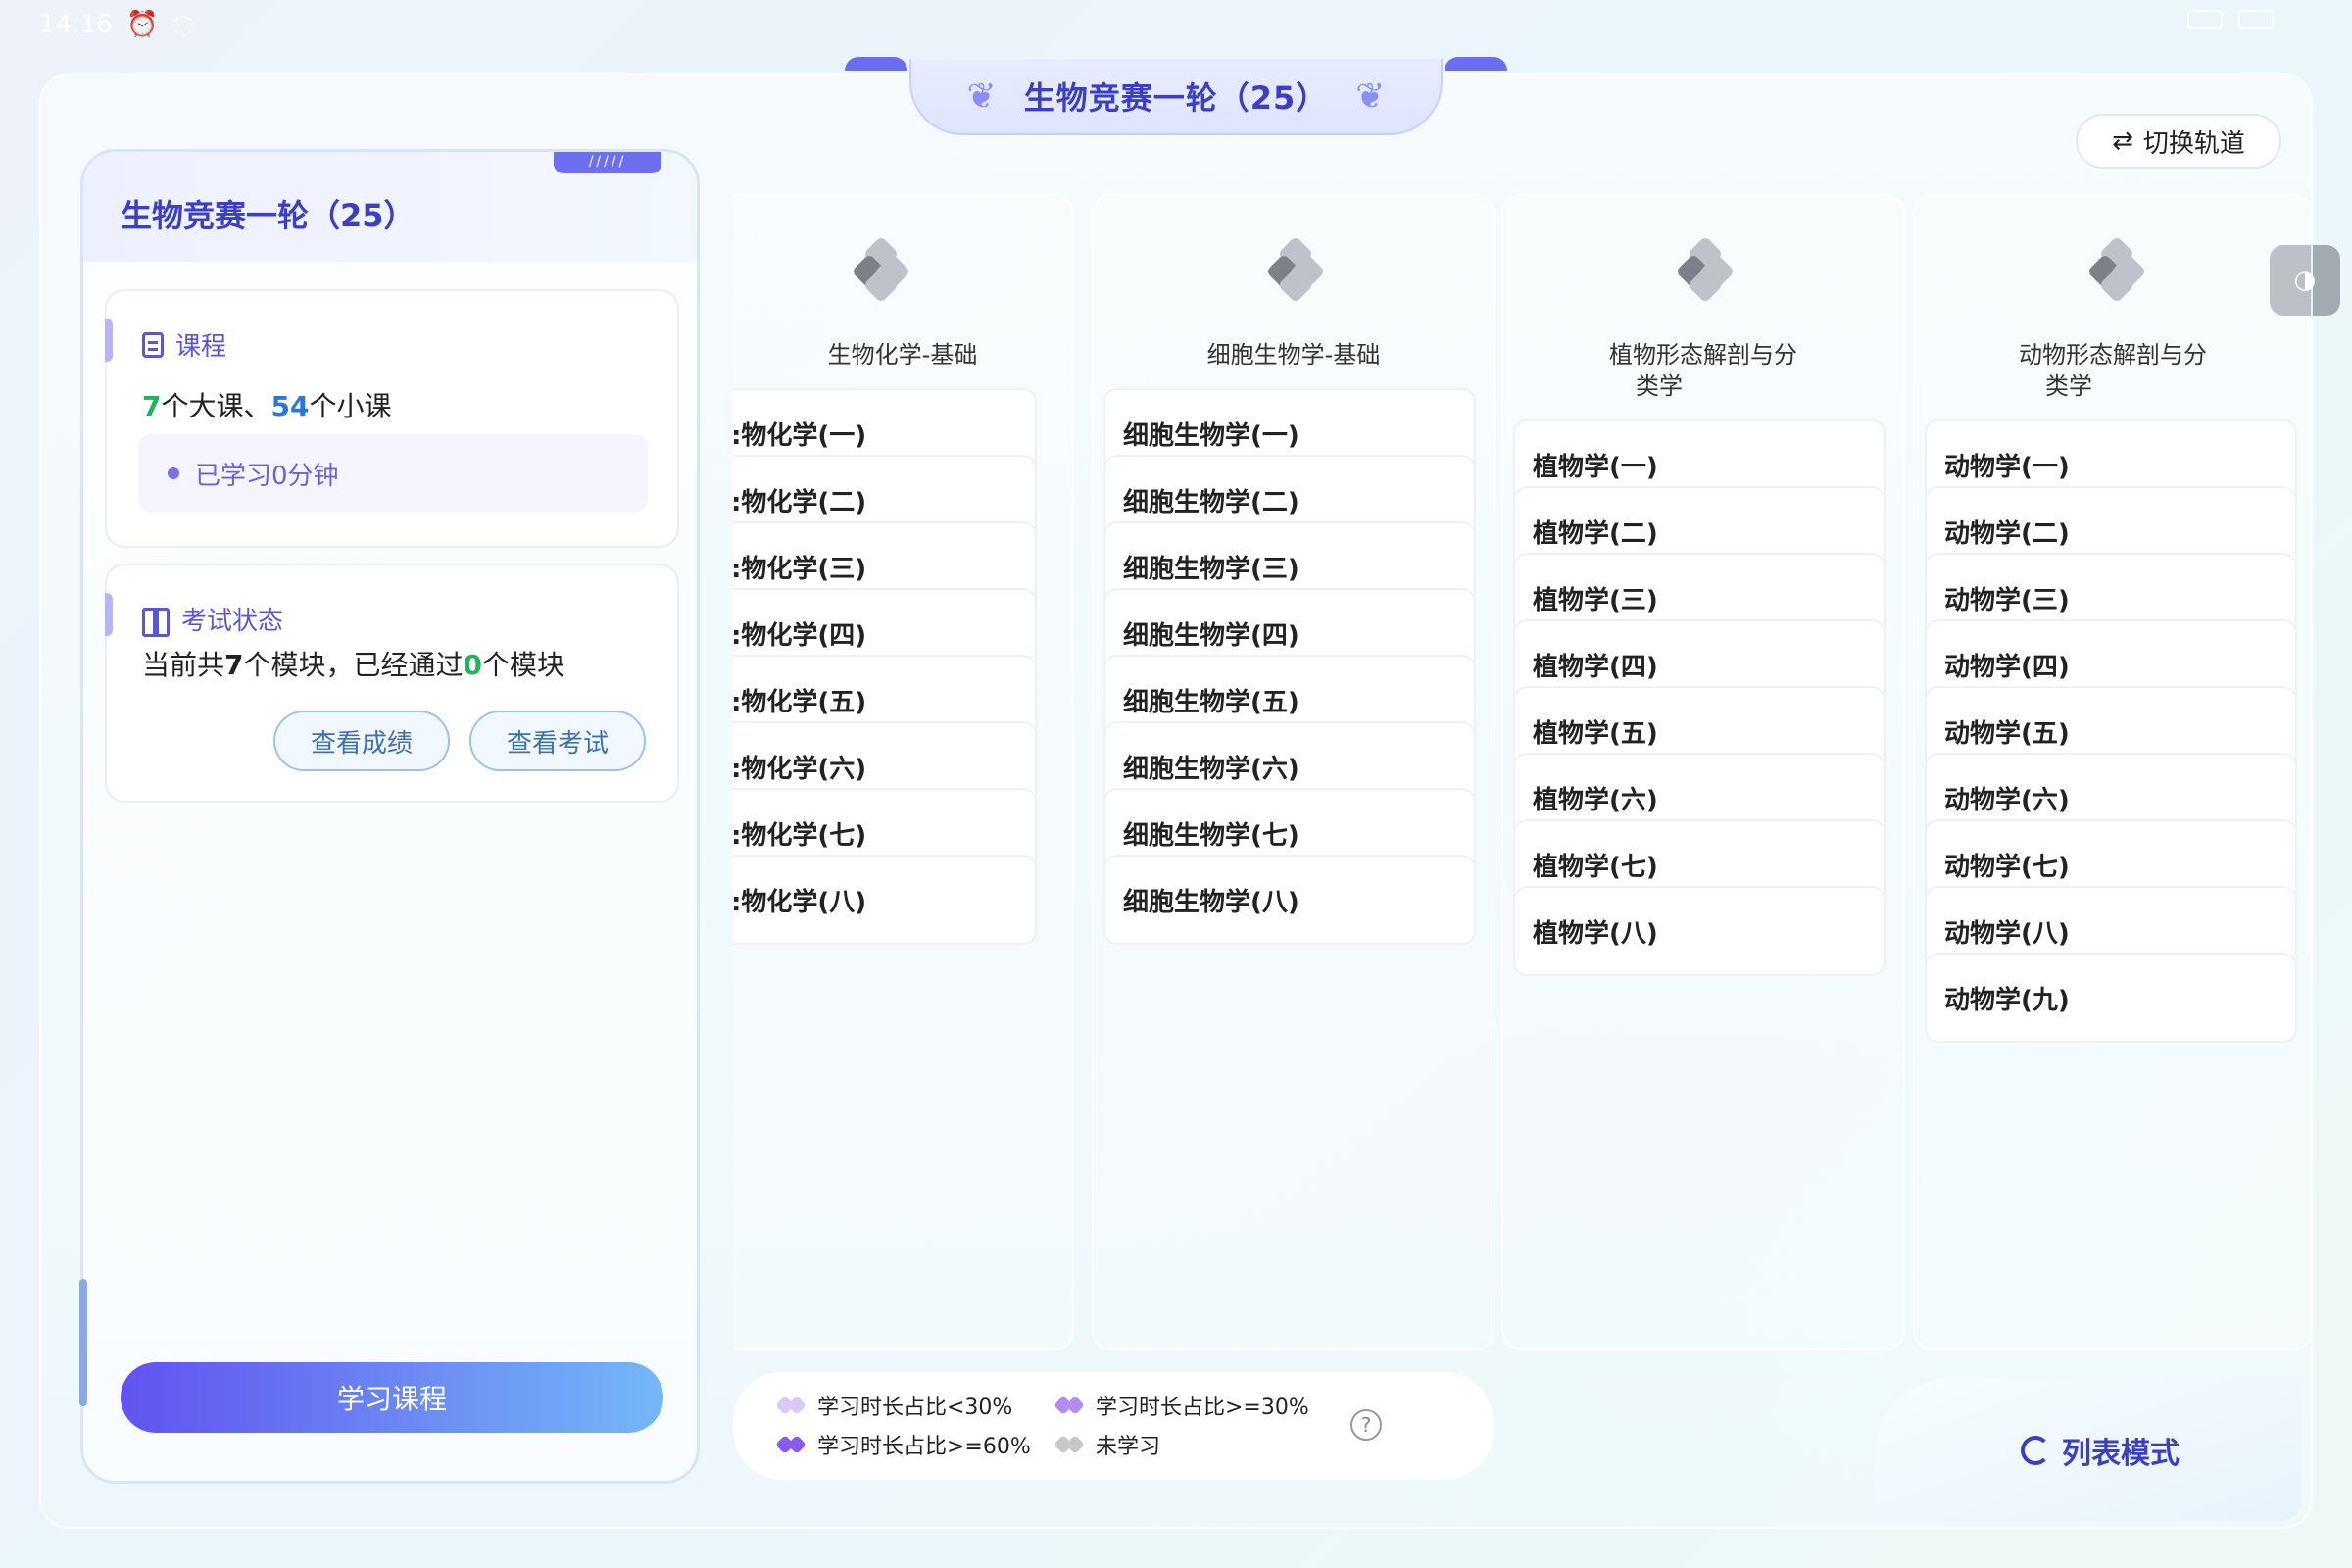 The height and width of the screenshot is (1568, 2352). What do you see at coordinates (472, 665) in the screenshot?
I see `passed-count: 0` at bounding box center [472, 665].